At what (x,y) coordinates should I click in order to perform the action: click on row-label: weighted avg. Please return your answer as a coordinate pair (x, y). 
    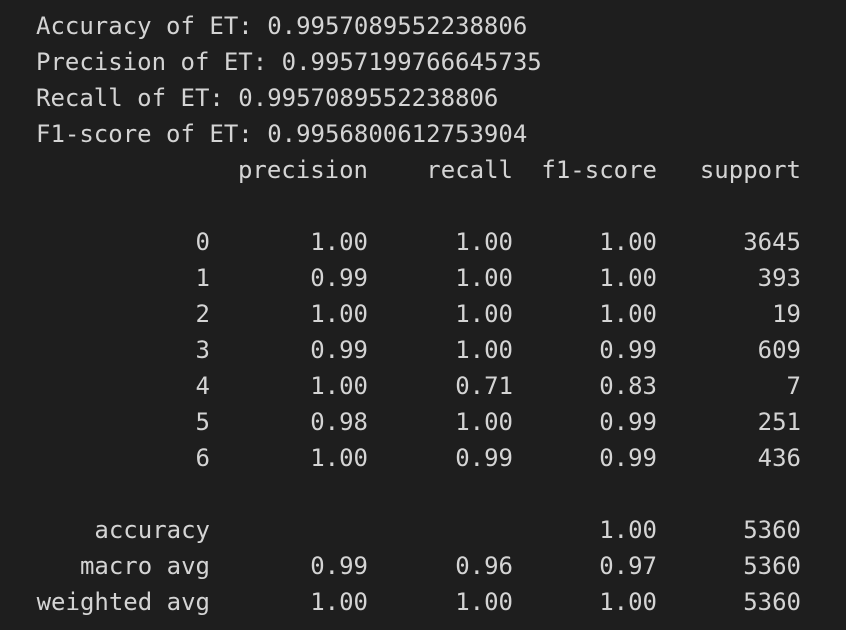
    Looking at the image, I should click on (123, 602).